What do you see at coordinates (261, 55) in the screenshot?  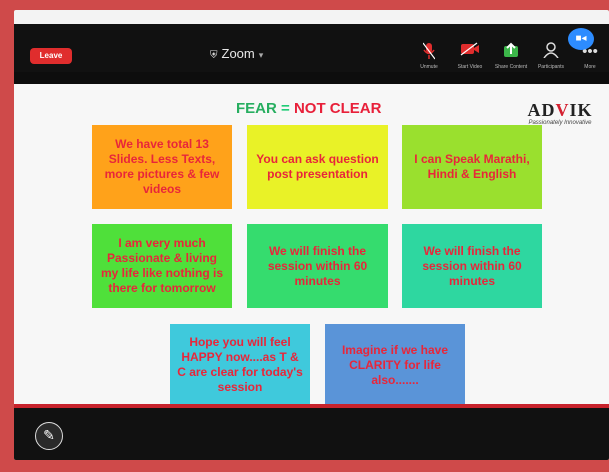 I see `chevron-down-icon: ▾` at bounding box center [261, 55].